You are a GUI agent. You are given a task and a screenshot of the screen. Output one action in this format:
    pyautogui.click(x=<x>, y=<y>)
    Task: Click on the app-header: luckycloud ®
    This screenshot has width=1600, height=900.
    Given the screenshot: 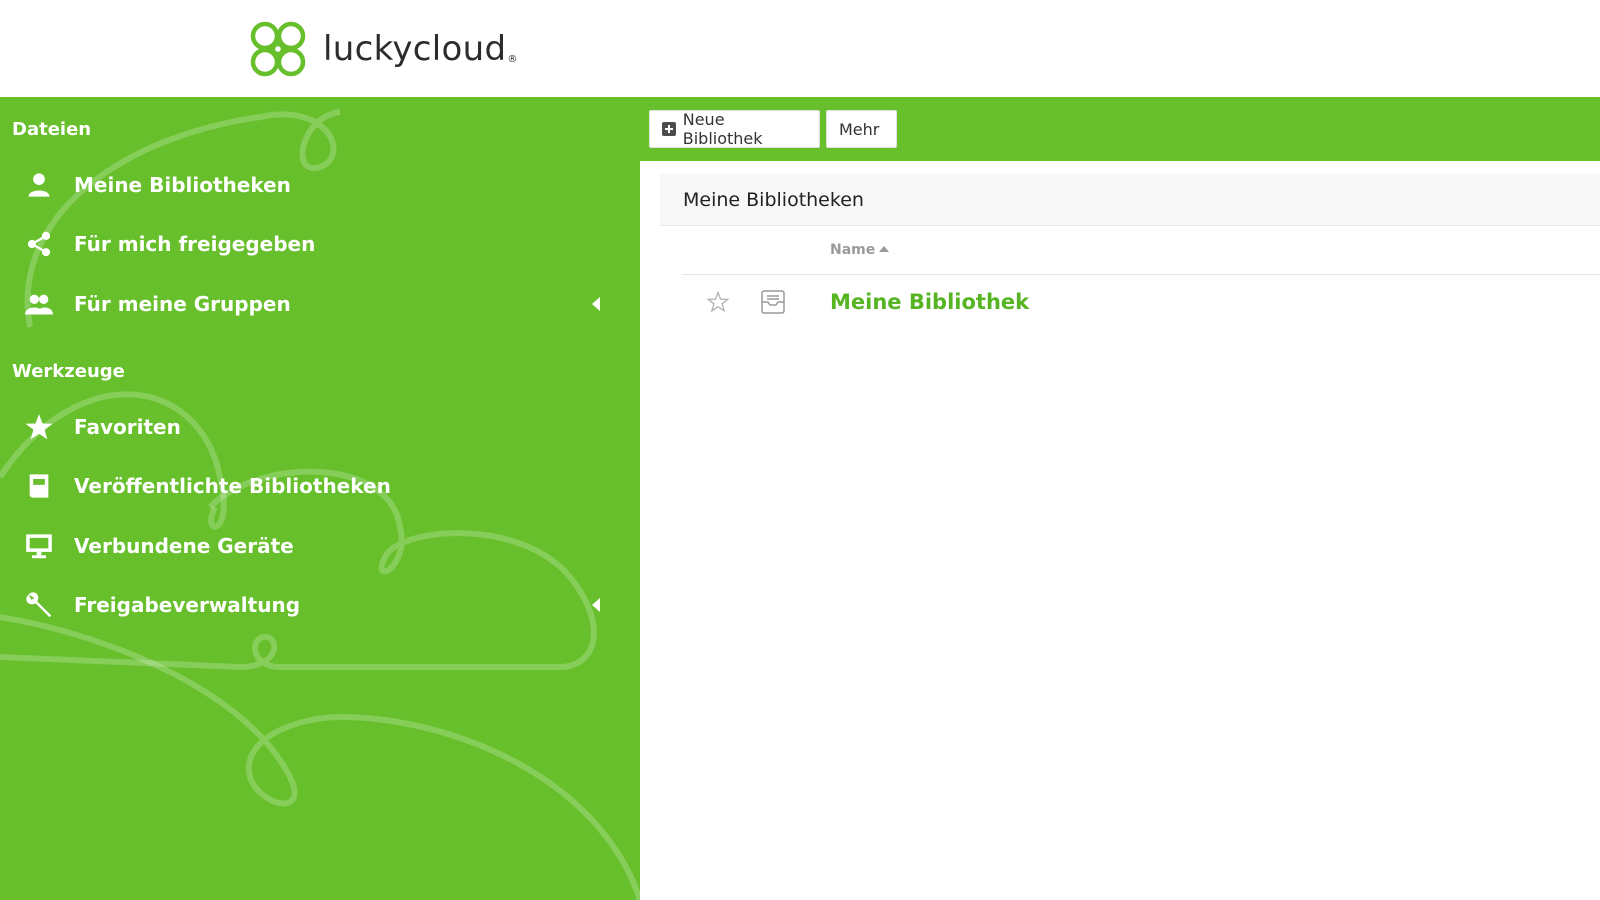 What is the action you would take?
    pyautogui.click(x=800, y=48)
    